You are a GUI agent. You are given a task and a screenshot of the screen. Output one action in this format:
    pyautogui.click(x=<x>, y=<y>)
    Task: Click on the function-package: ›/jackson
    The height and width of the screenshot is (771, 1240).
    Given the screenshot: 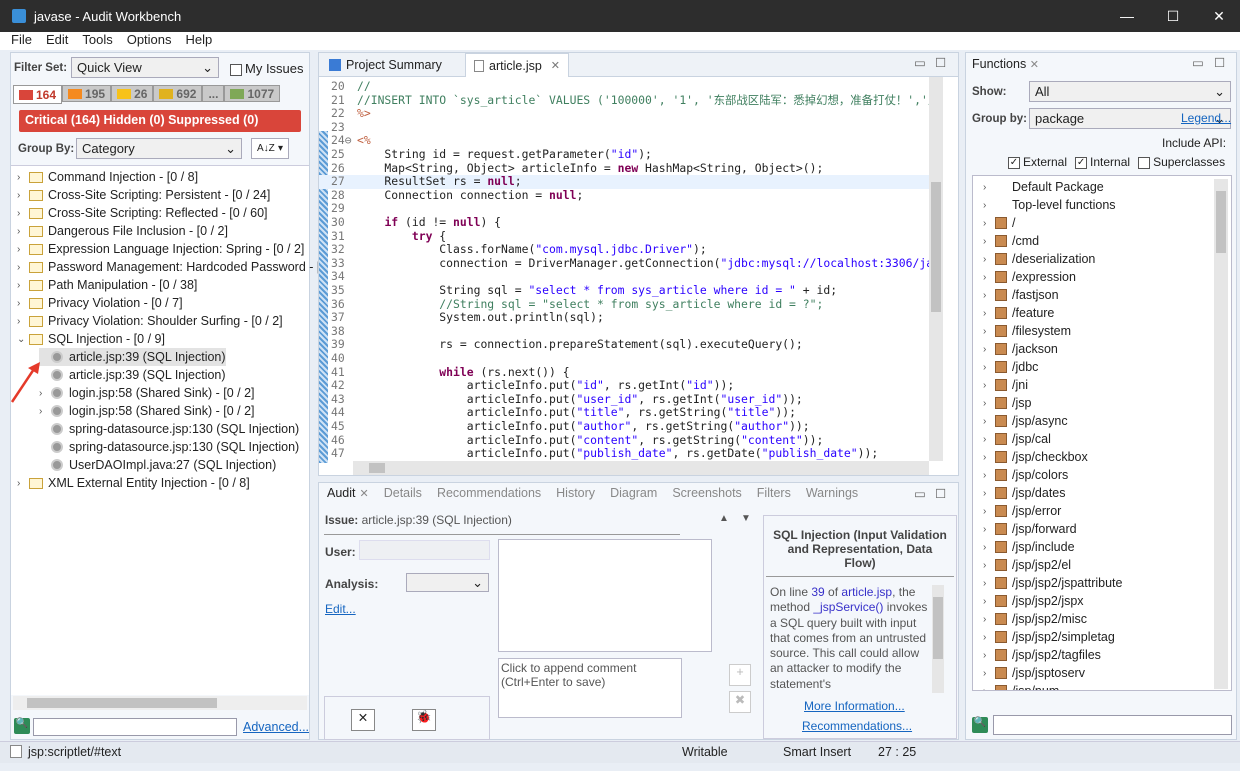 What is the action you would take?
    pyautogui.click(x=1020, y=349)
    